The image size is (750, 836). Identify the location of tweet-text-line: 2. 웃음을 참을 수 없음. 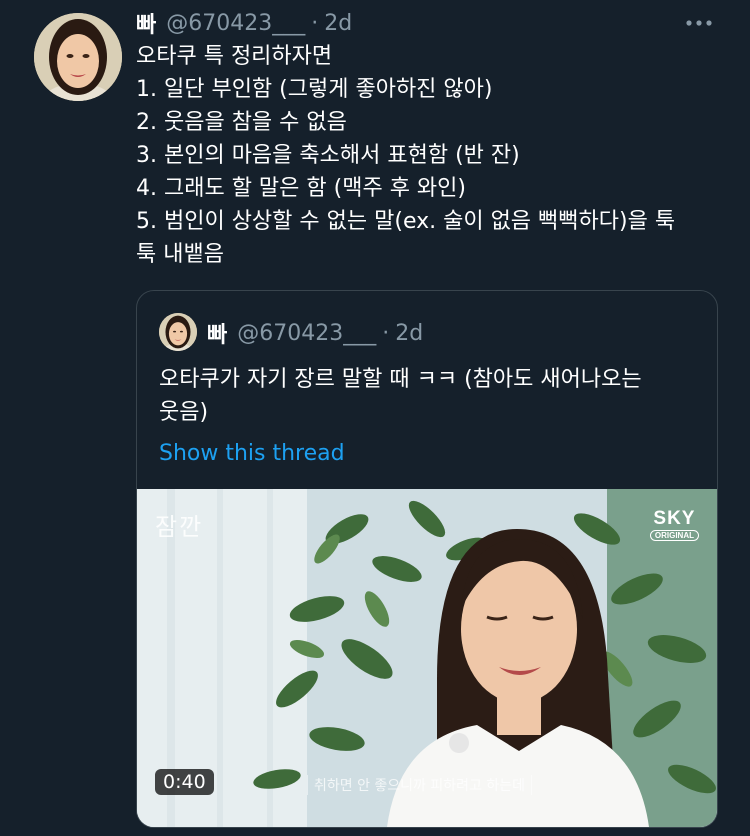
(241, 122).